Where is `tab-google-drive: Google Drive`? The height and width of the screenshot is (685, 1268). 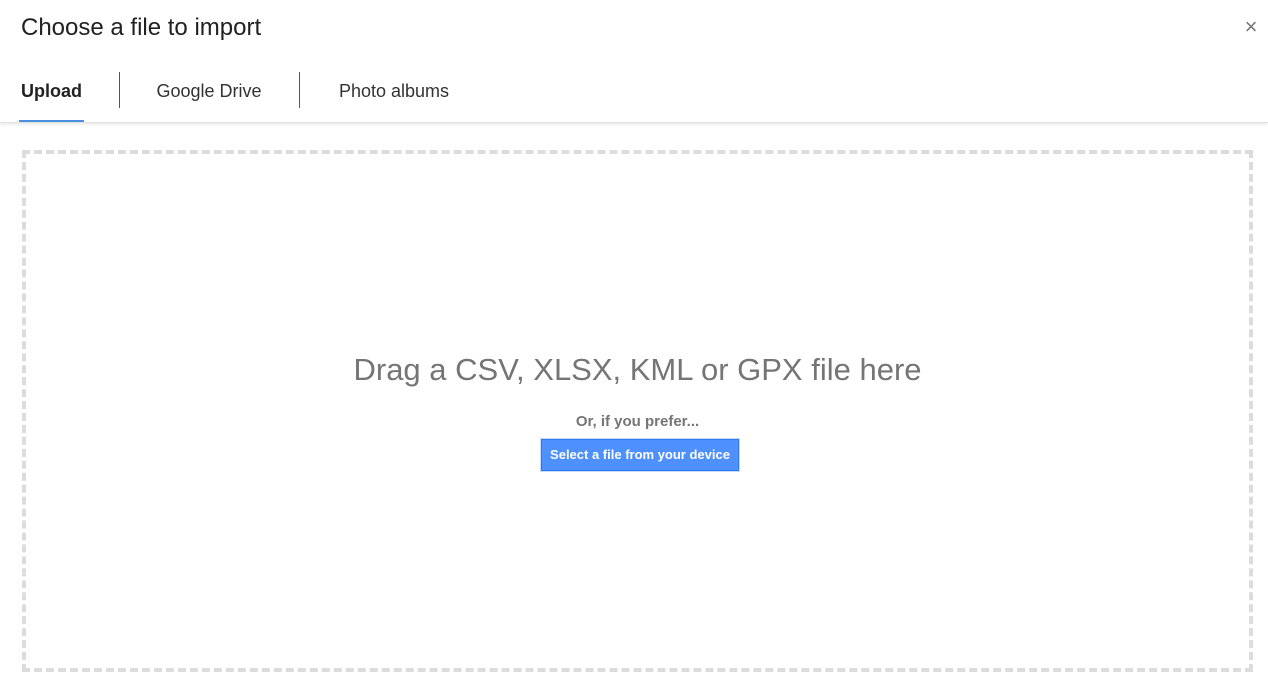 tab-google-drive: Google Drive is located at coordinates (209, 91).